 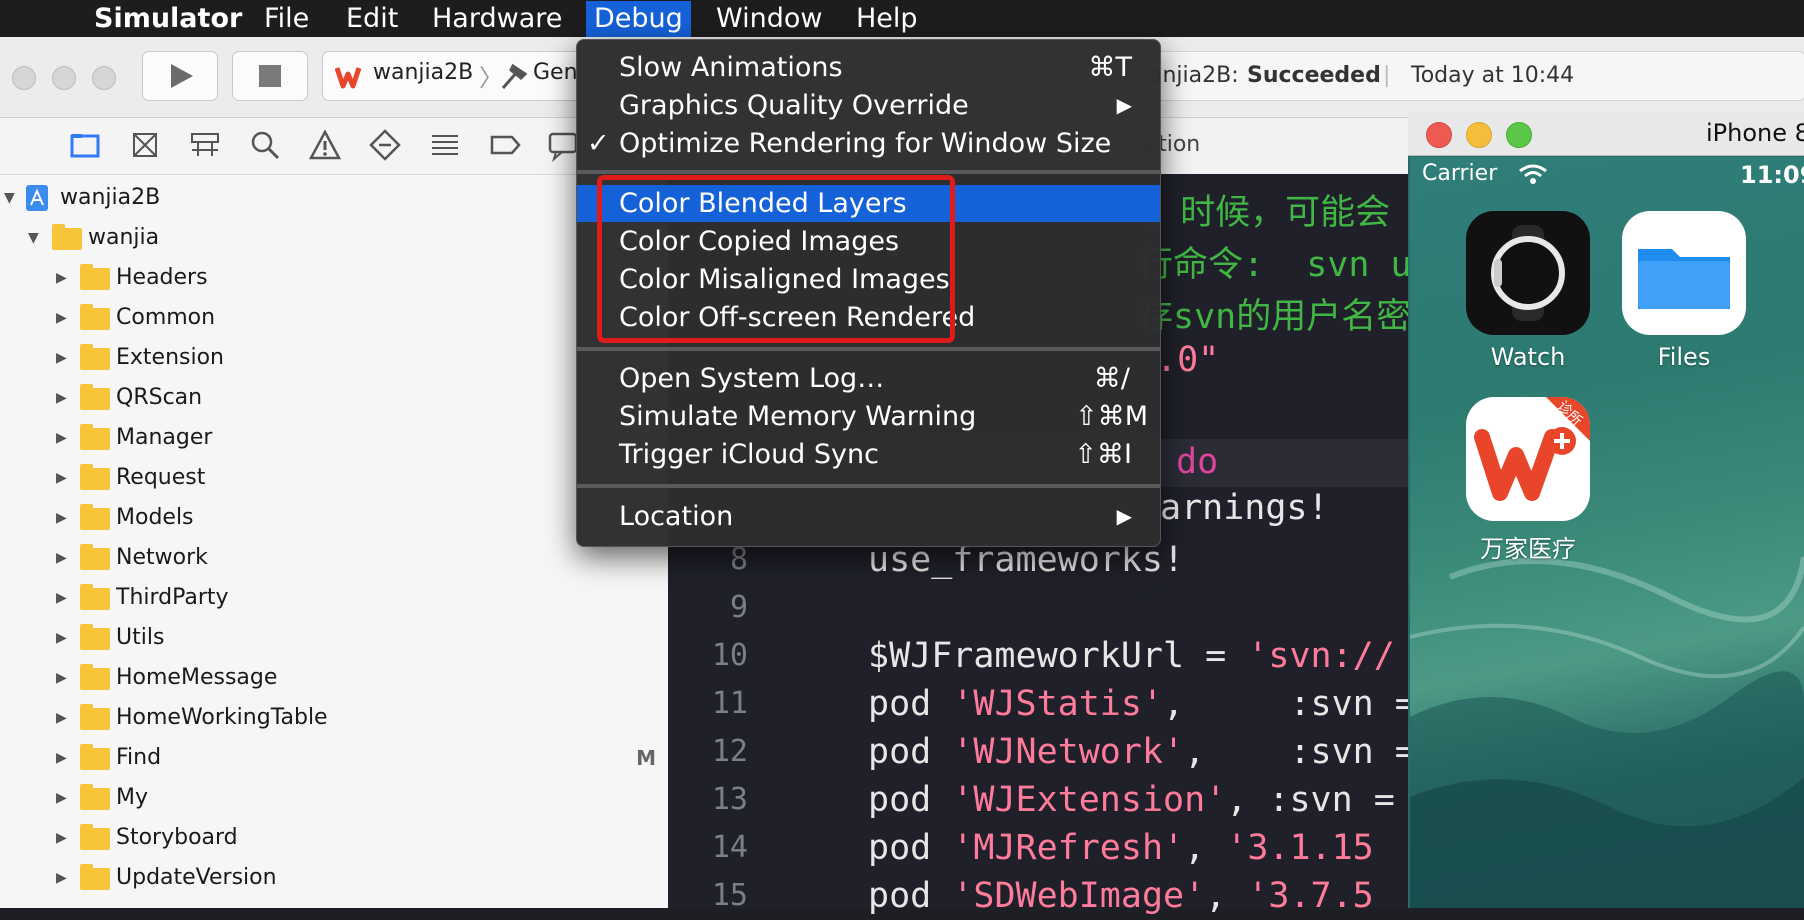 I want to click on tree-folder-row: ▶ HomeWorkingTable, so click(x=334, y=718).